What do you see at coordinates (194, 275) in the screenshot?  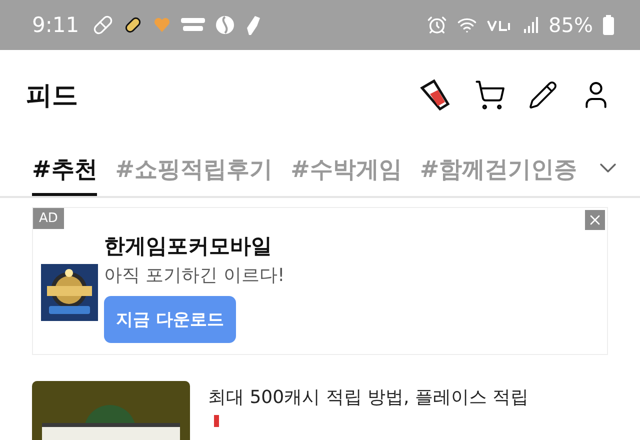 I see `ad-subtitle: 아직 포기하긴 이르다!` at bounding box center [194, 275].